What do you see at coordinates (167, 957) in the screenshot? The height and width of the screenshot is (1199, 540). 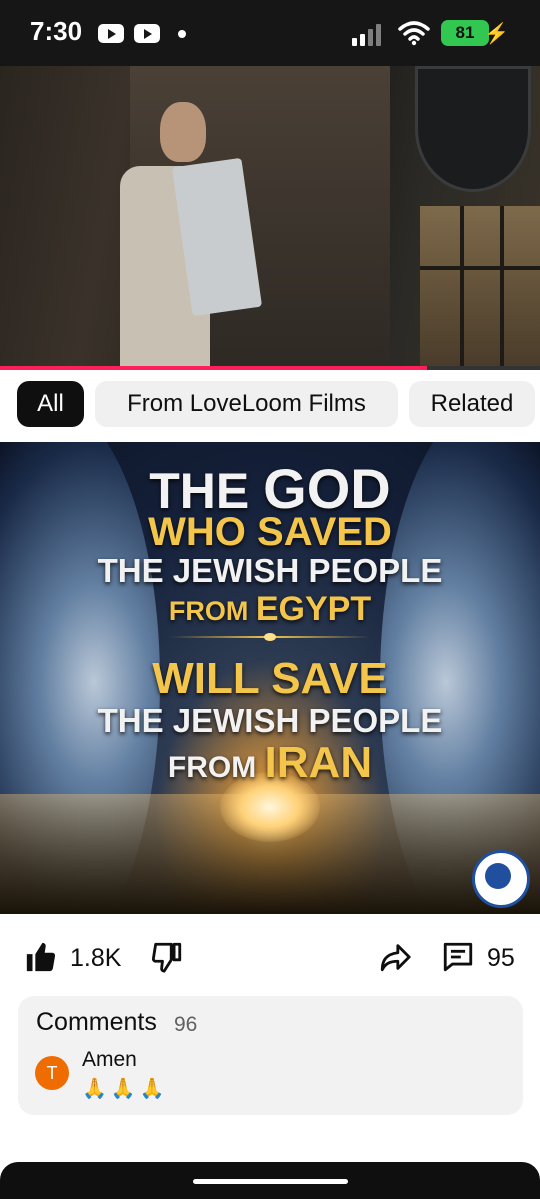 I see `dislike-icon` at bounding box center [167, 957].